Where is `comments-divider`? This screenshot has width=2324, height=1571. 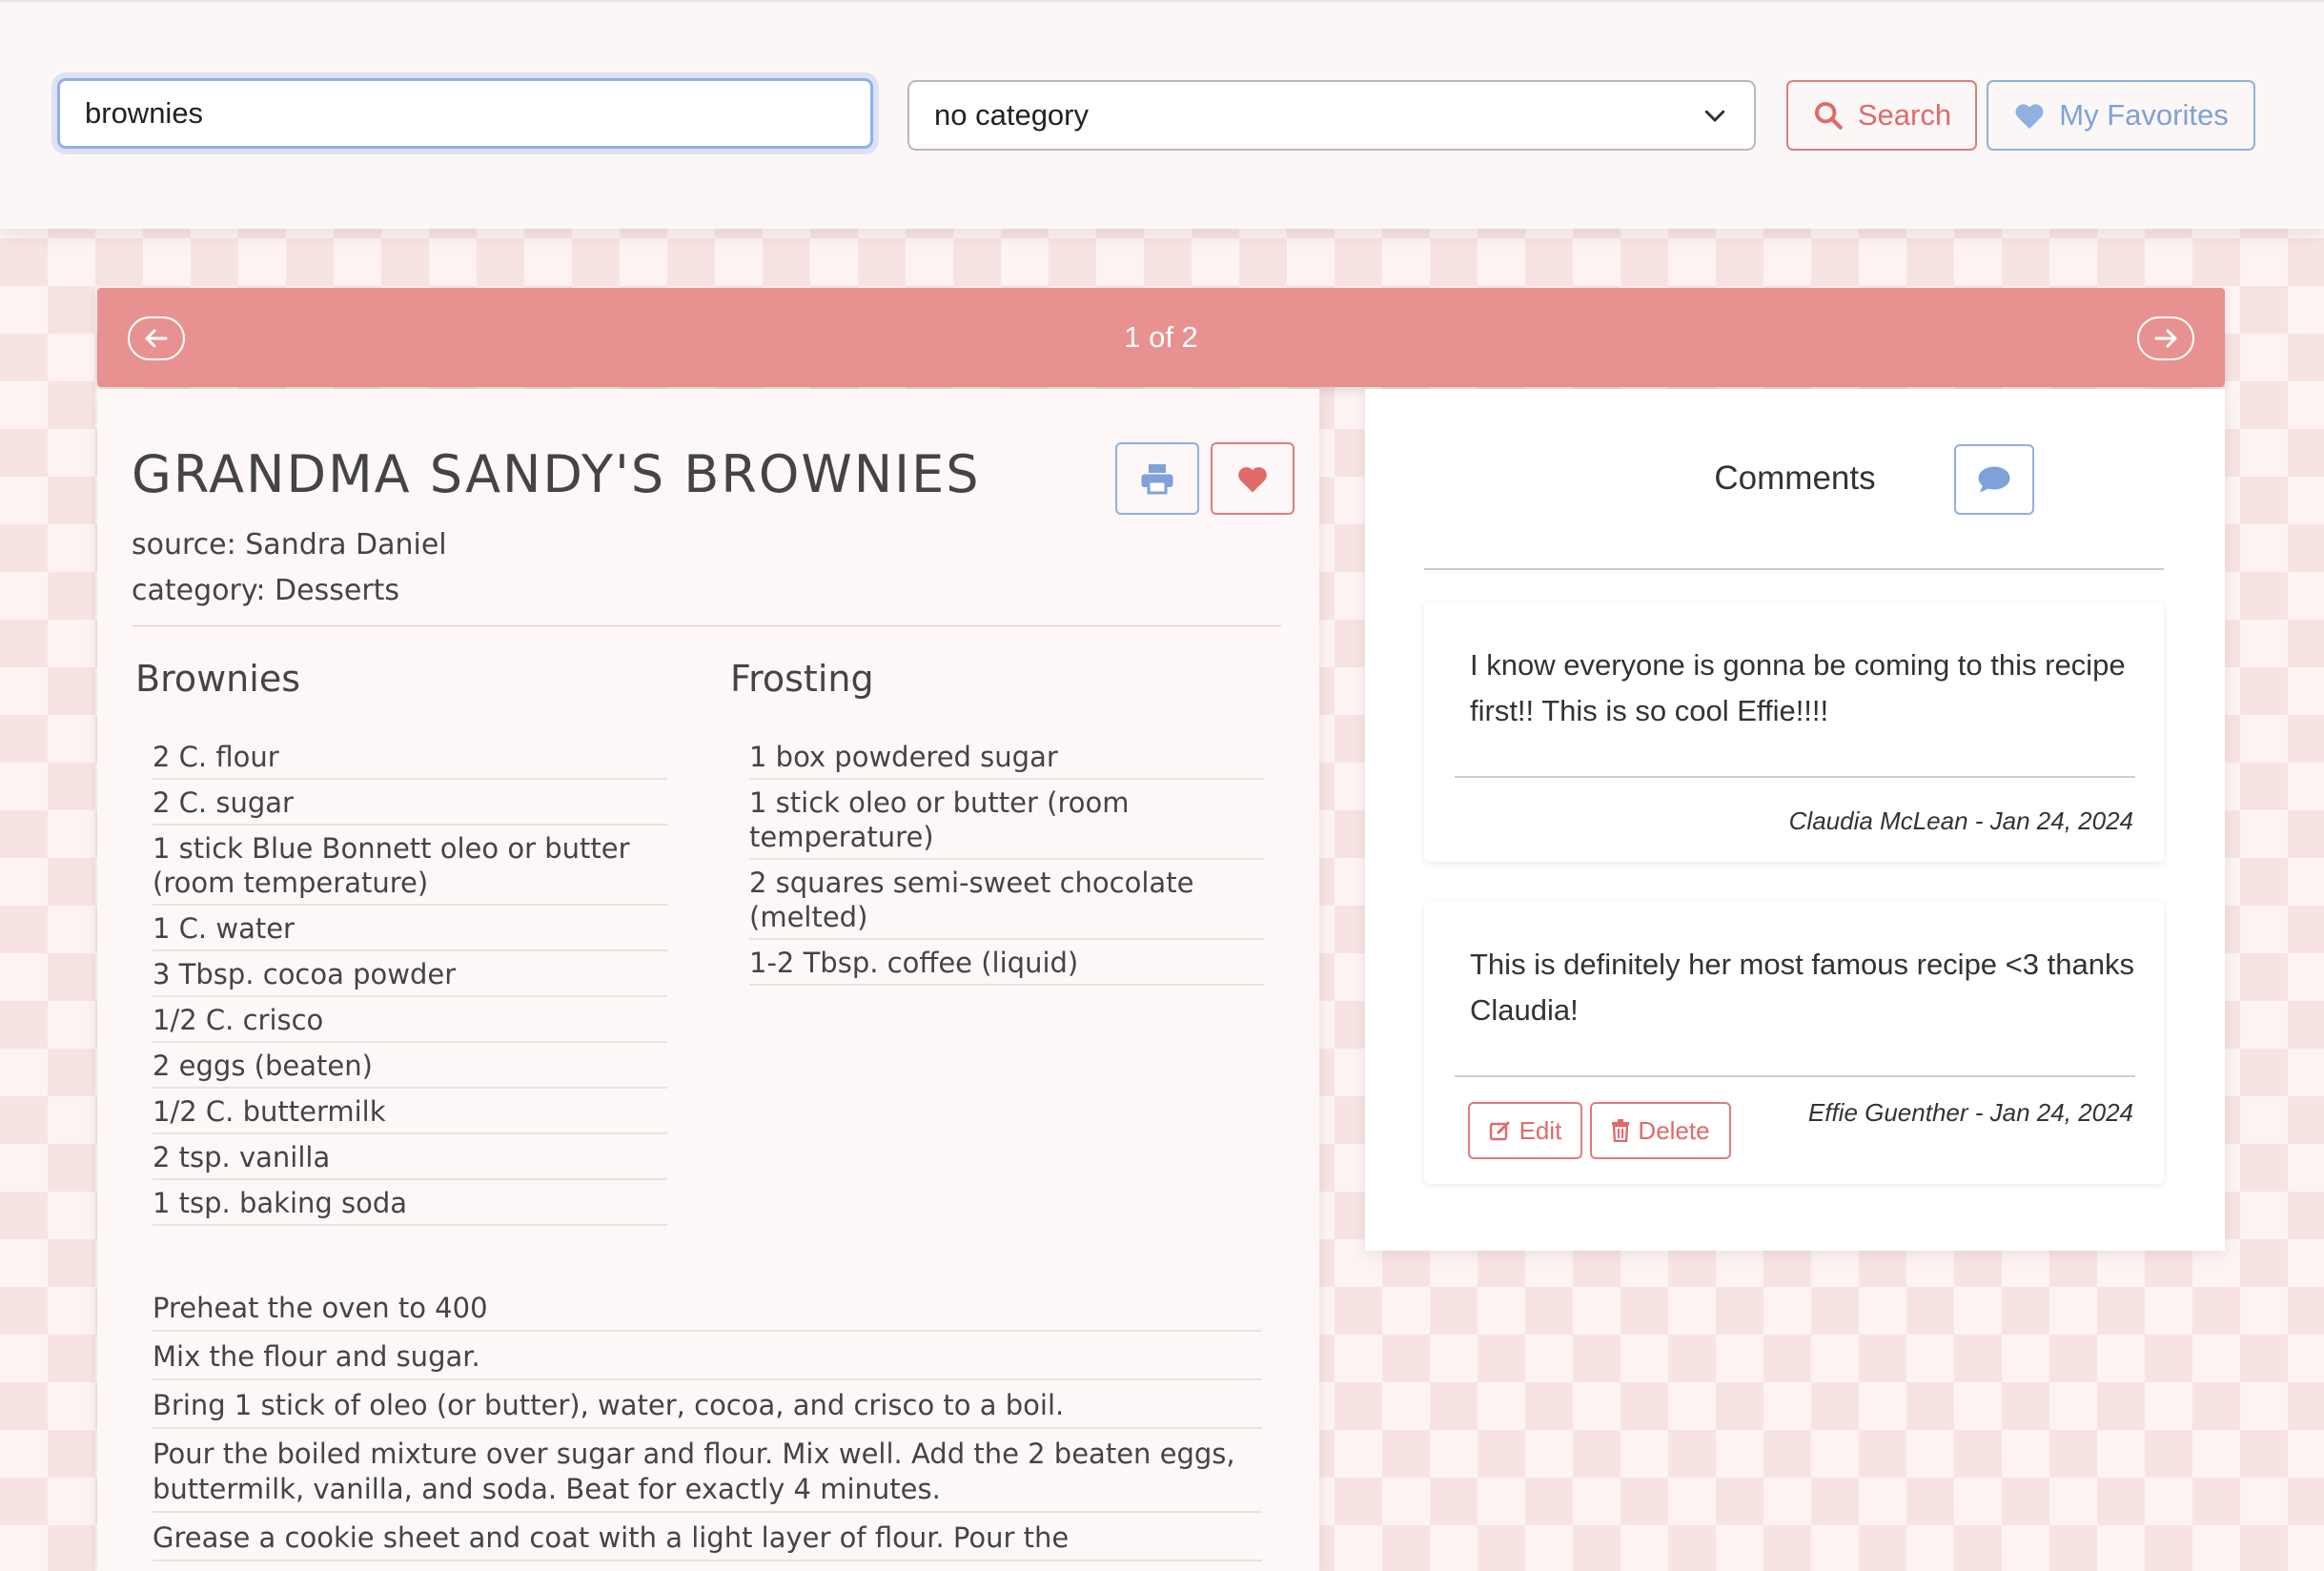
comments-divider is located at coordinates (1794, 569).